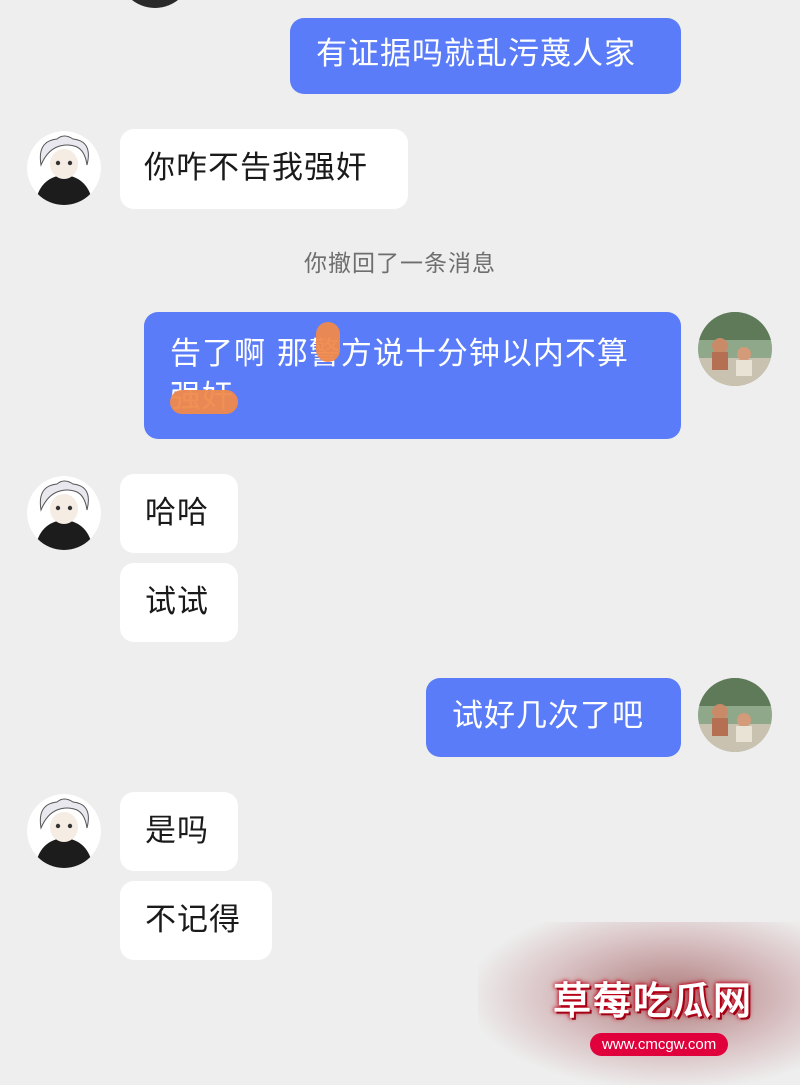  I want to click on recalled-message-notice: 你撤回了一条消息, so click(400, 264).